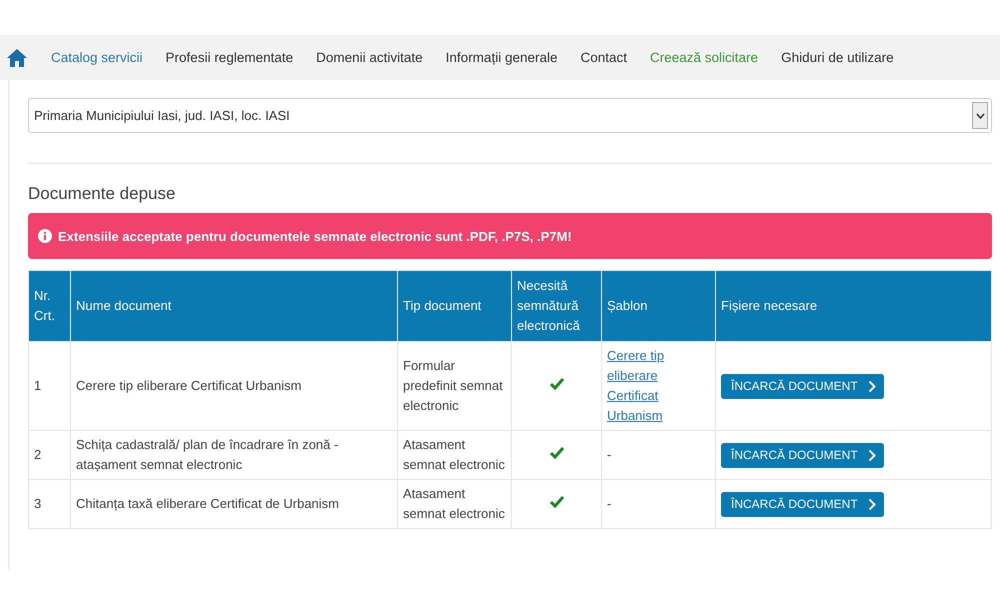 The height and width of the screenshot is (600, 1000). What do you see at coordinates (234, 386) in the screenshot?
I see `table-cell: Cerere tip eliberare Certificat Urbanism` at bounding box center [234, 386].